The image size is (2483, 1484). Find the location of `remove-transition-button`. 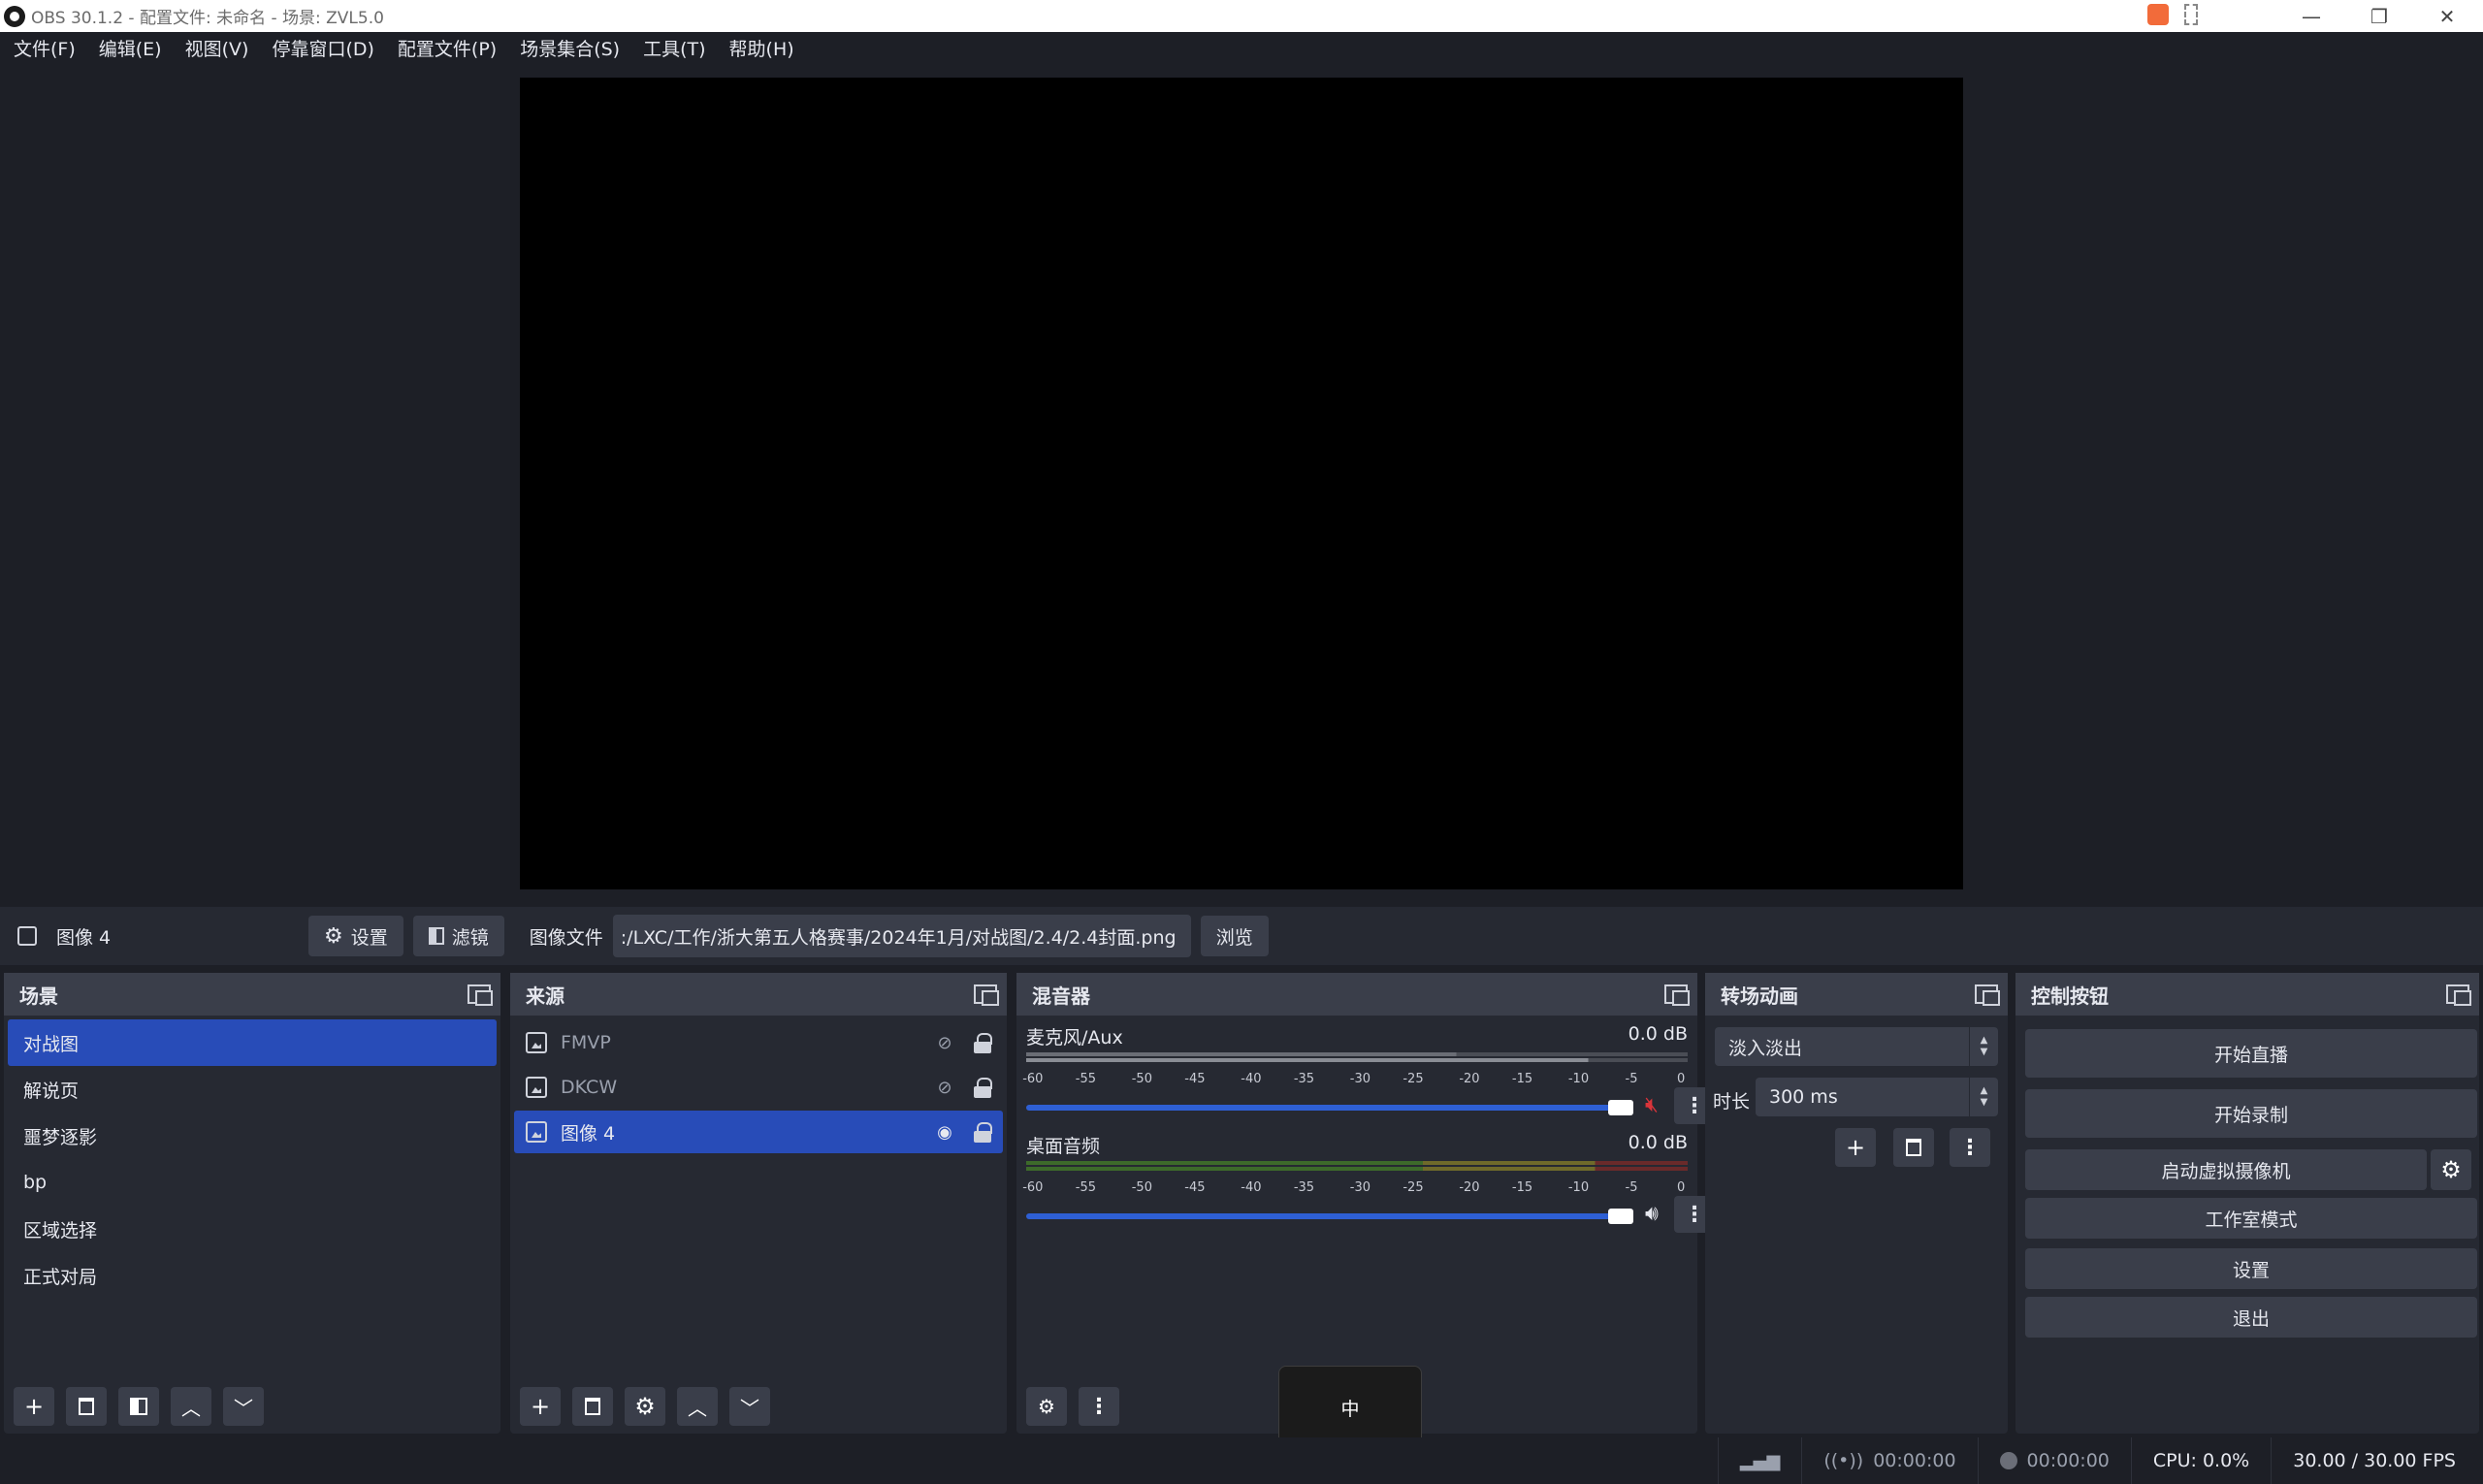

remove-transition-button is located at coordinates (1914, 1147).